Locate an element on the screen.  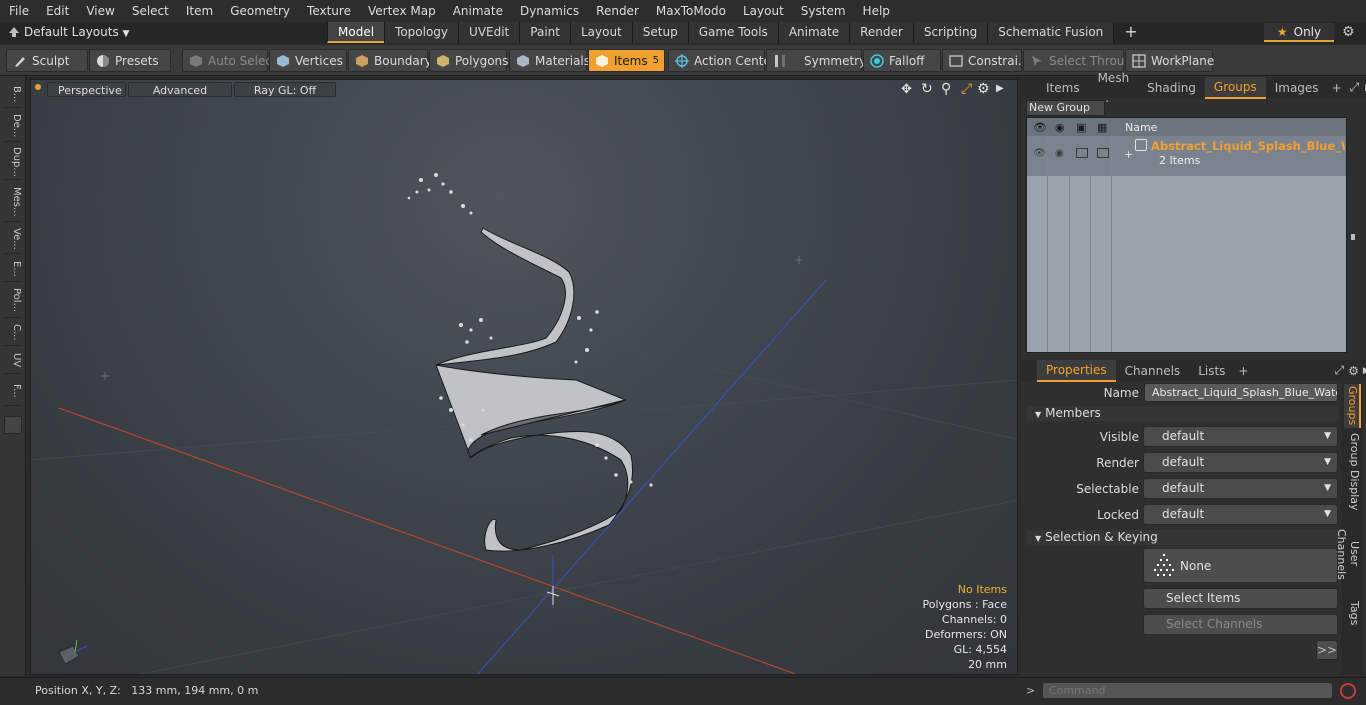
tab-setup: Setup is located at coordinates (659, 32).